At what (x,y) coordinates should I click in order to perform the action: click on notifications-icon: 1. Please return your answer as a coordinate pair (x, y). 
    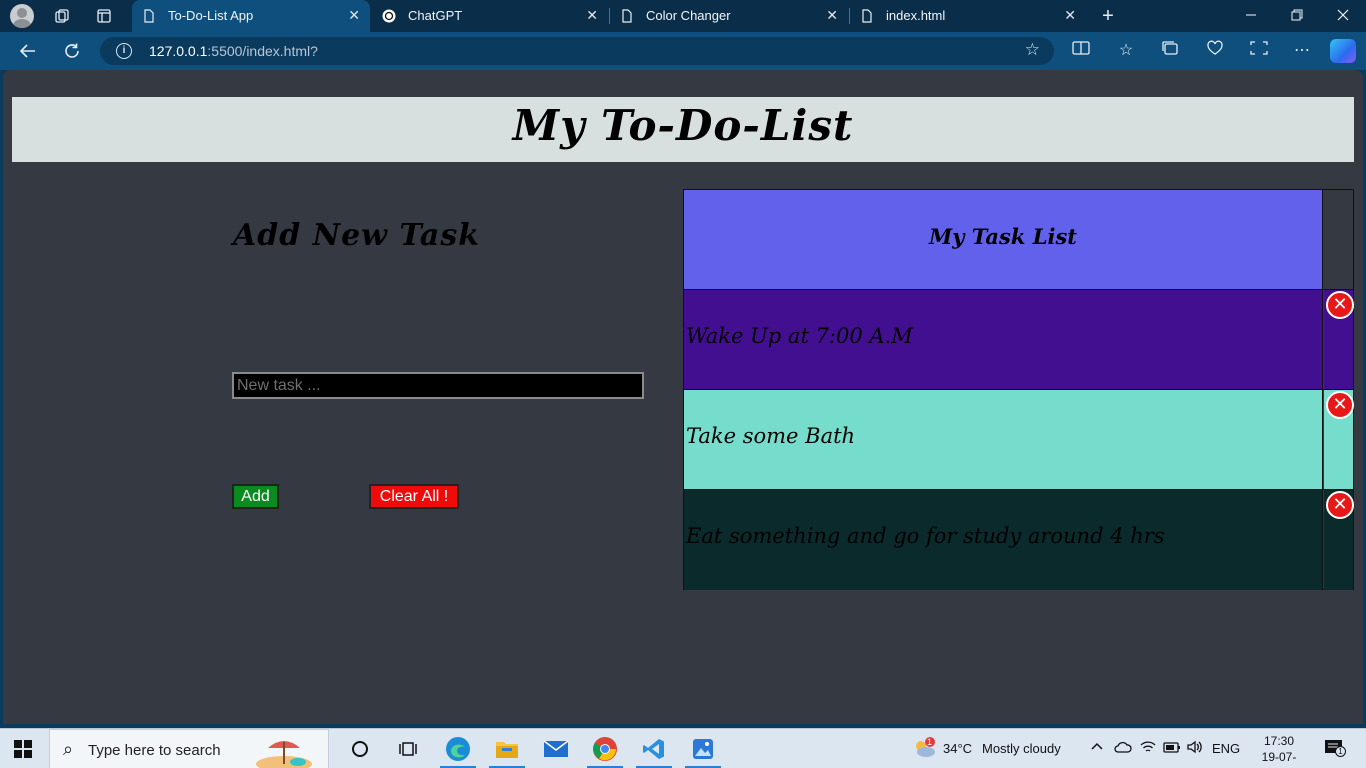
    Looking at the image, I should click on (1335, 749).